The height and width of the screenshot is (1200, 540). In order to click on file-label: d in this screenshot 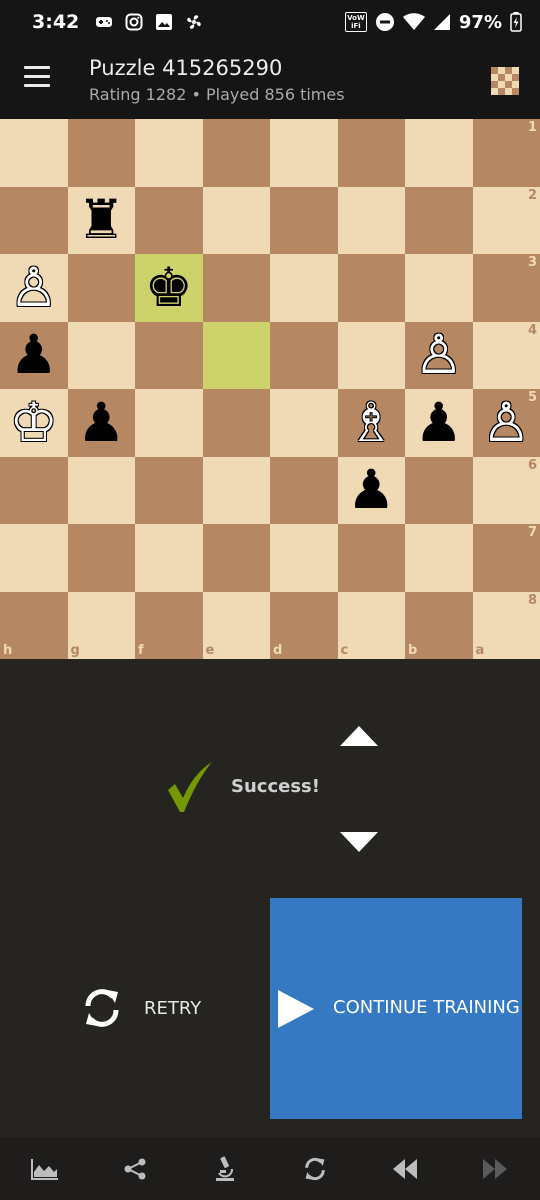, I will do `click(278, 650)`.